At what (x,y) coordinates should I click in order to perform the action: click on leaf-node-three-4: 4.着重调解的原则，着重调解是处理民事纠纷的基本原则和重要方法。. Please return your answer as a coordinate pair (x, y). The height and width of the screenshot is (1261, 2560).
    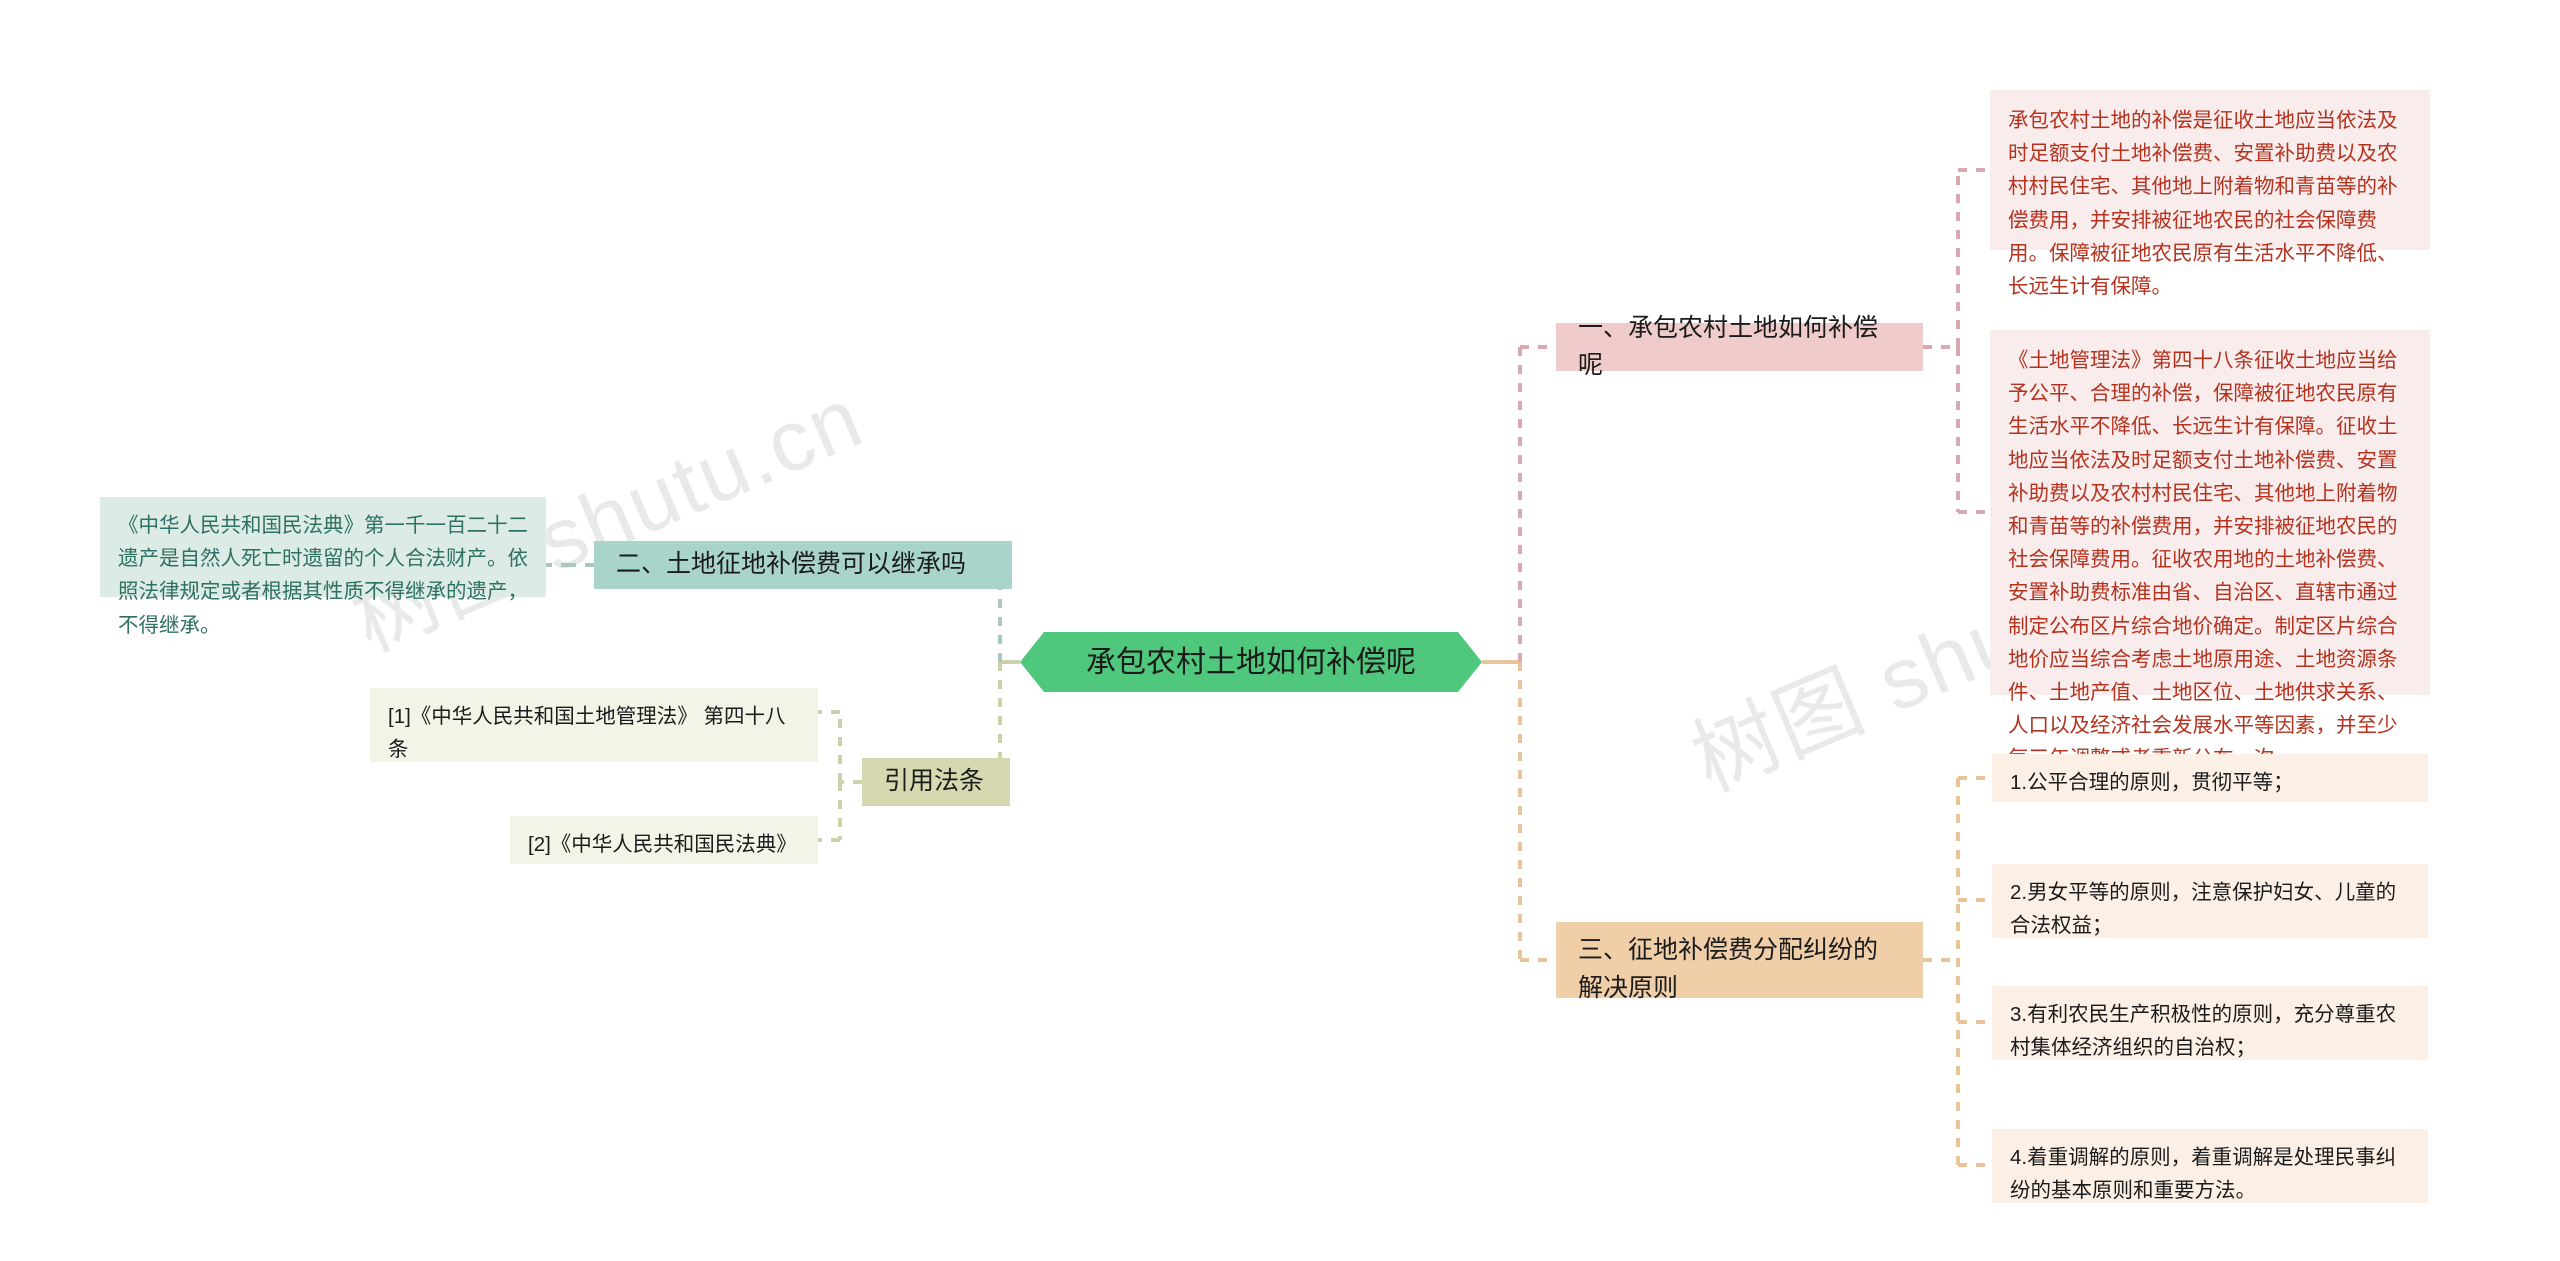
    Looking at the image, I should click on (2210, 1166).